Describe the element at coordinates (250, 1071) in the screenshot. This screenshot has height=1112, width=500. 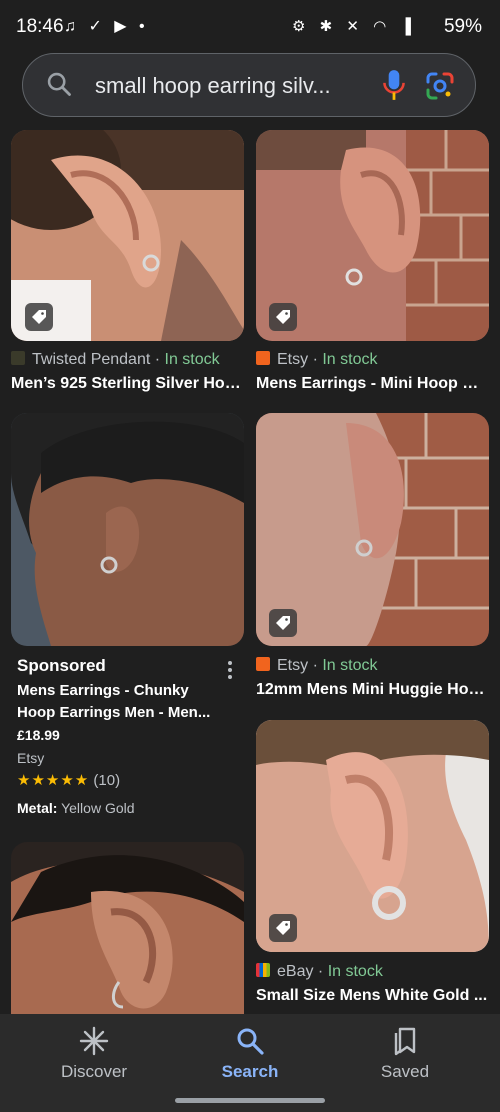
I see `nav-search-label: Search` at that location.